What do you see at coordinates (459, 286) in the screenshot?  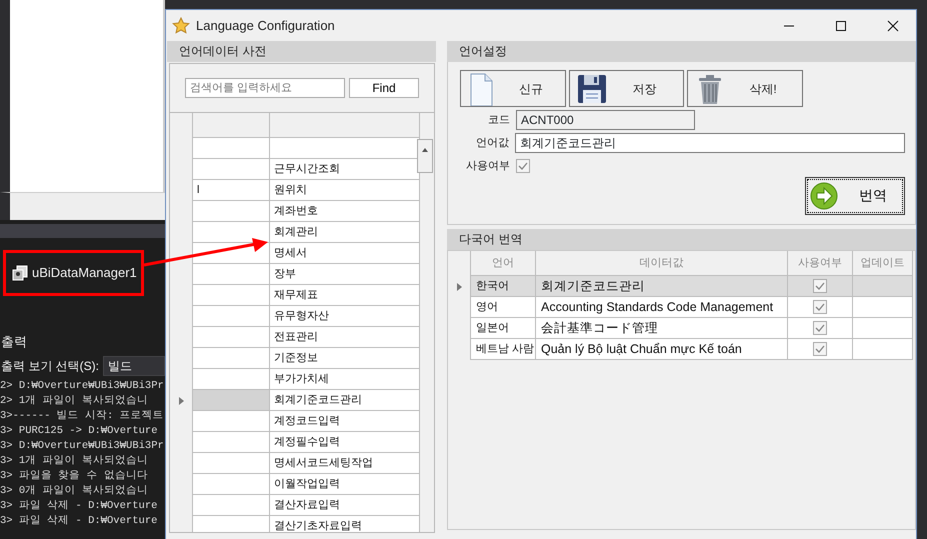 I see `row-indicator-icon` at bounding box center [459, 286].